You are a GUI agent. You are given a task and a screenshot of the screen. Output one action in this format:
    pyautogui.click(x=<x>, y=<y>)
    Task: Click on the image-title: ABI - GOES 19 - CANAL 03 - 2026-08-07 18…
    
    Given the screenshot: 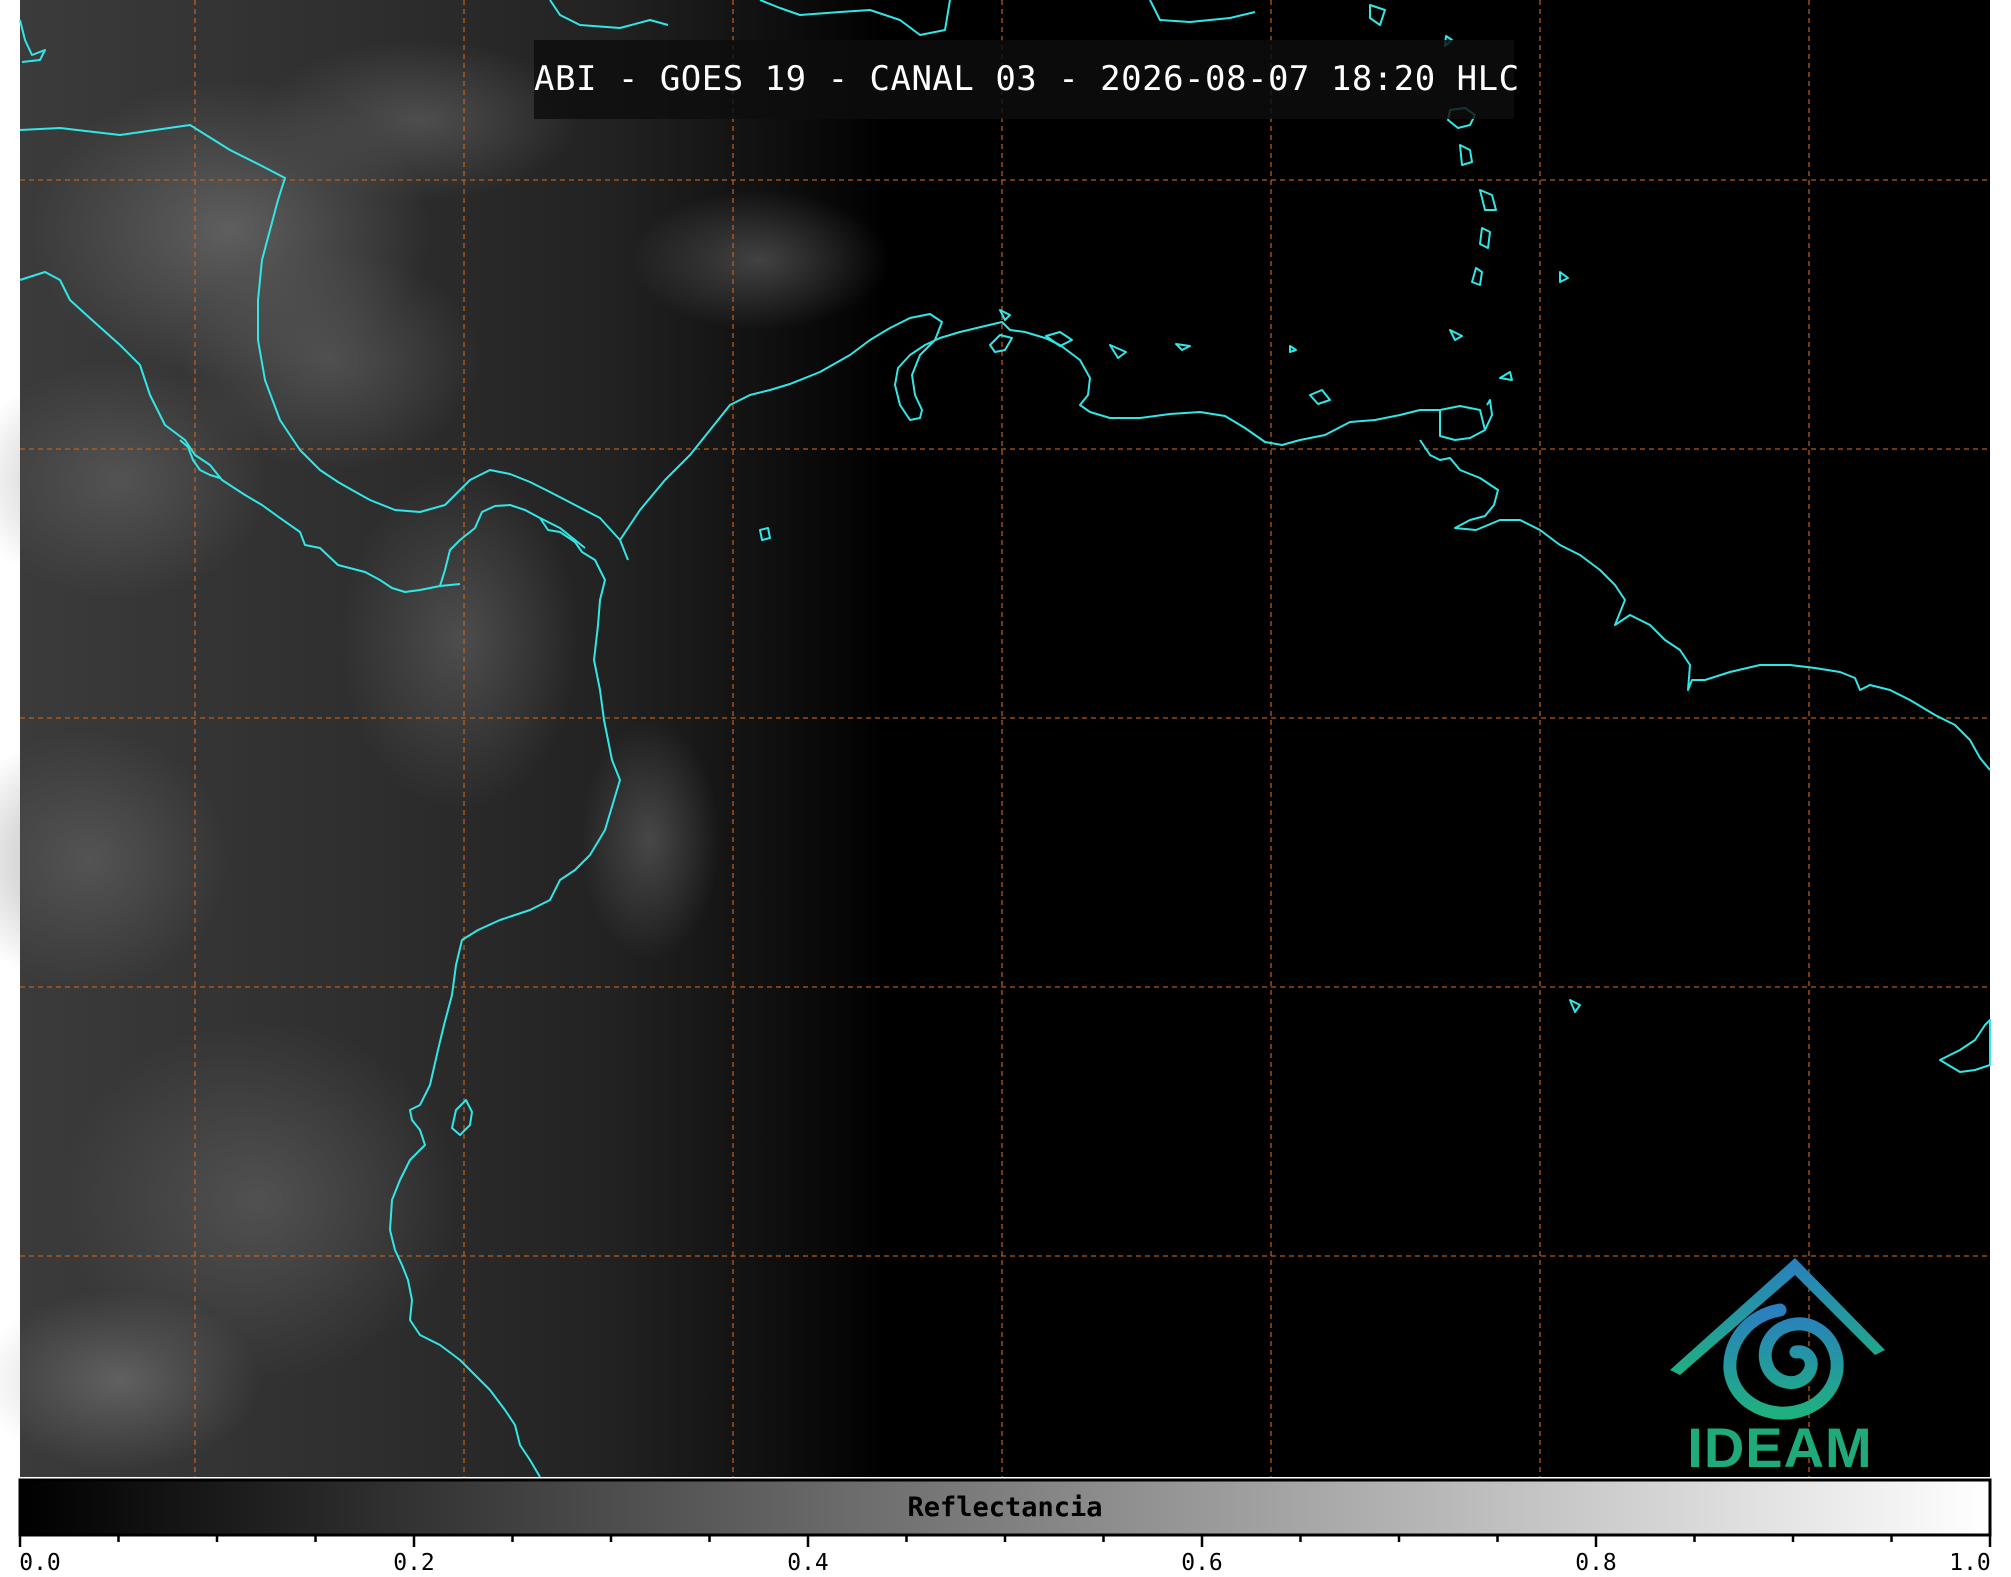 What is the action you would take?
    pyautogui.click(x=1027, y=79)
    